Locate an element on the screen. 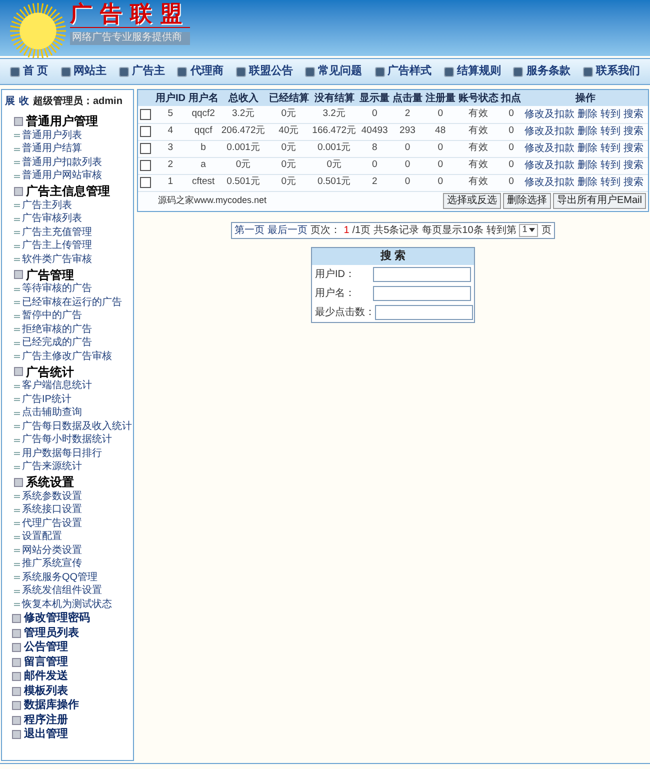 The width and height of the screenshot is (650, 769). nav-link: 联盟公告 is located at coordinates (264, 71).